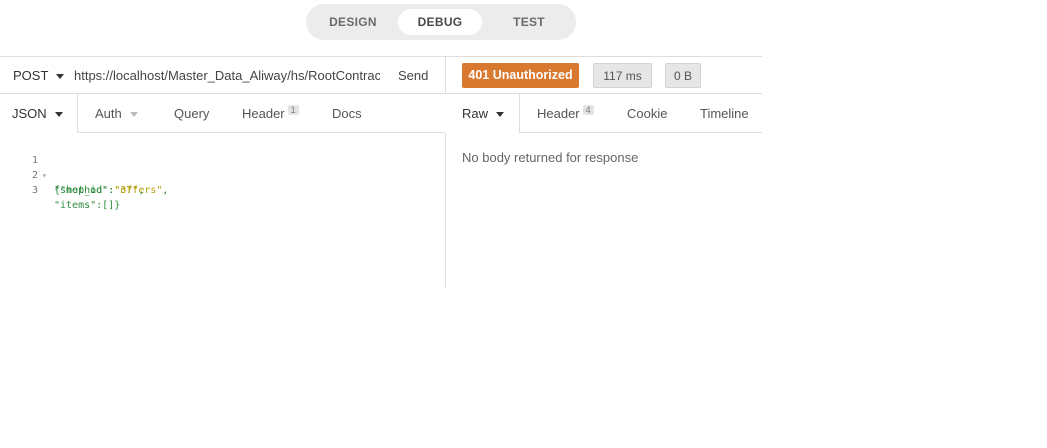  Describe the element at coordinates (724, 113) in the screenshot. I see `tab-timeline: Timeline` at that location.